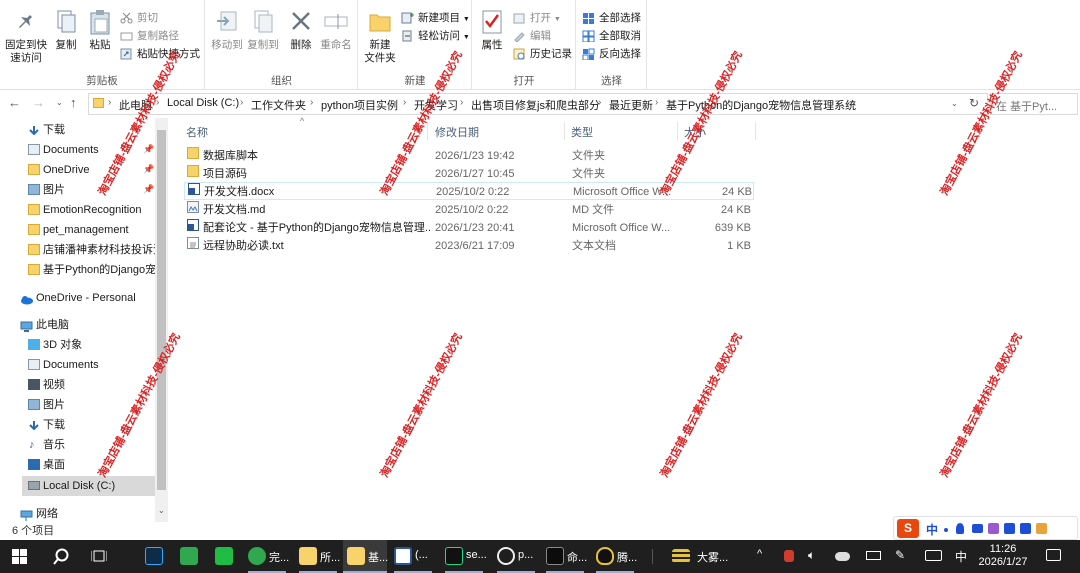 This screenshot has width=1080, height=573. I want to click on clock: 11:26 2026/1/27, so click(1003, 556).